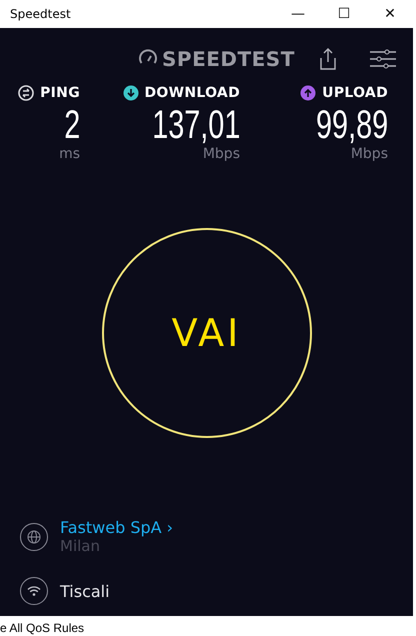  Describe the element at coordinates (355, 93) in the screenshot. I see `metric-label: UPLOAD` at that location.